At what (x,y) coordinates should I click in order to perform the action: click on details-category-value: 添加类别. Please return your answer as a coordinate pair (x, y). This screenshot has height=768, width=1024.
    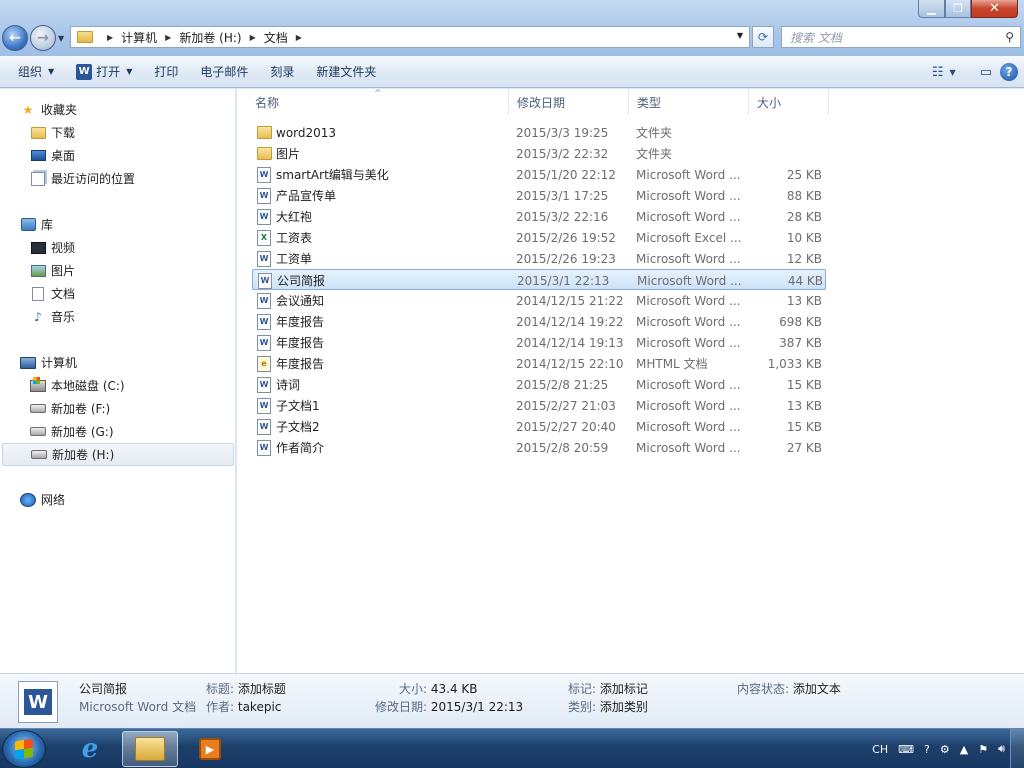
    Looking at the image, I should click on (624, 707).